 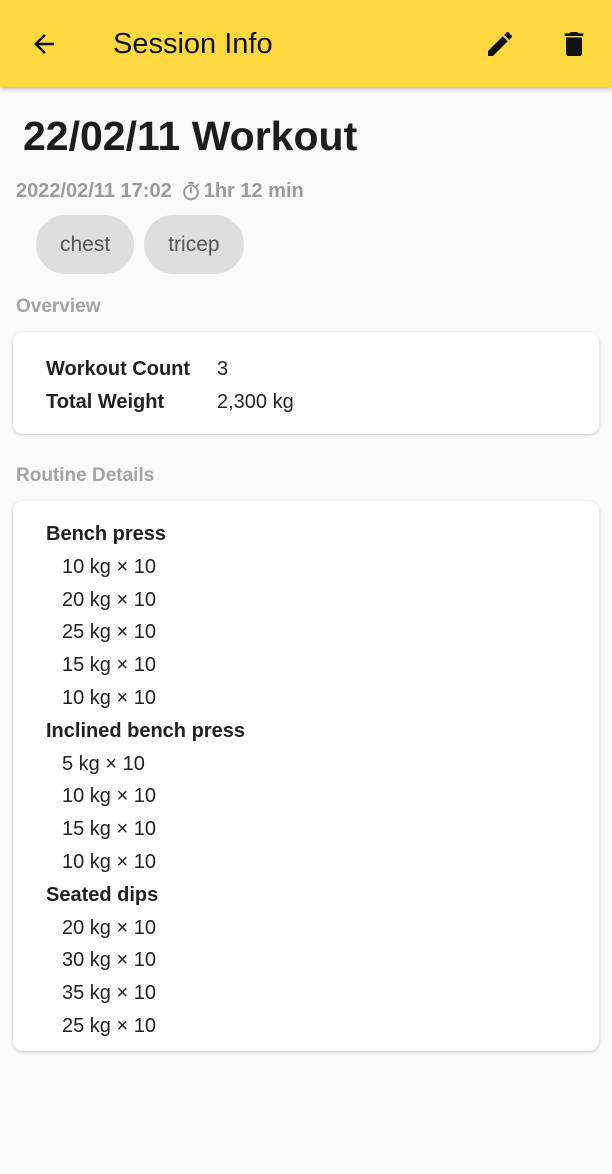 I want to click on session-duration: 1hr 12 min, so click(x=253, y=190).